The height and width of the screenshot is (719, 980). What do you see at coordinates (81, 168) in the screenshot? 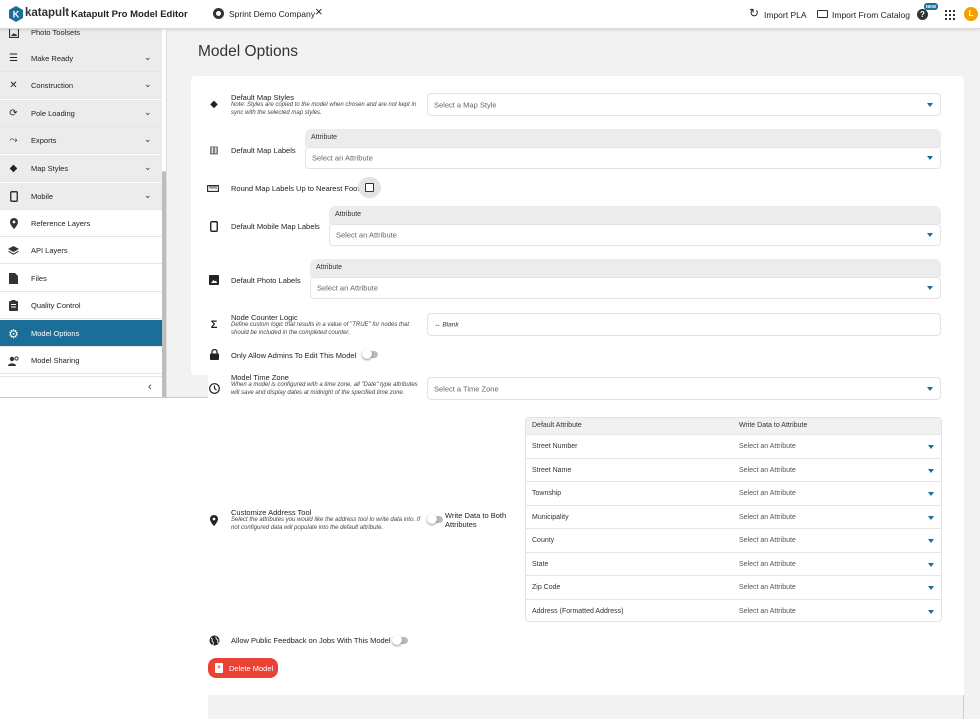
I see `sidebar-item-map-styles: ◆ Map Styles ⌄` at bounding box center [81, 168].